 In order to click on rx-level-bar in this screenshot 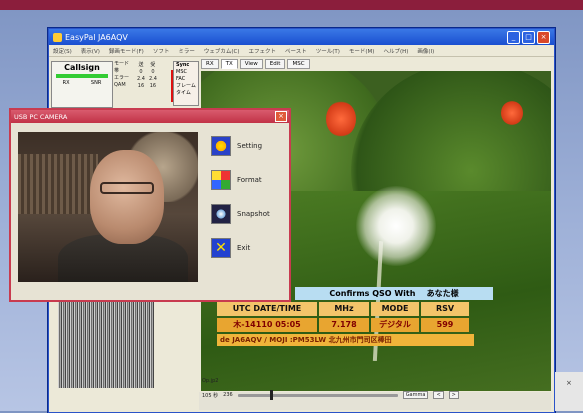, I will do `click(82, 76)`.